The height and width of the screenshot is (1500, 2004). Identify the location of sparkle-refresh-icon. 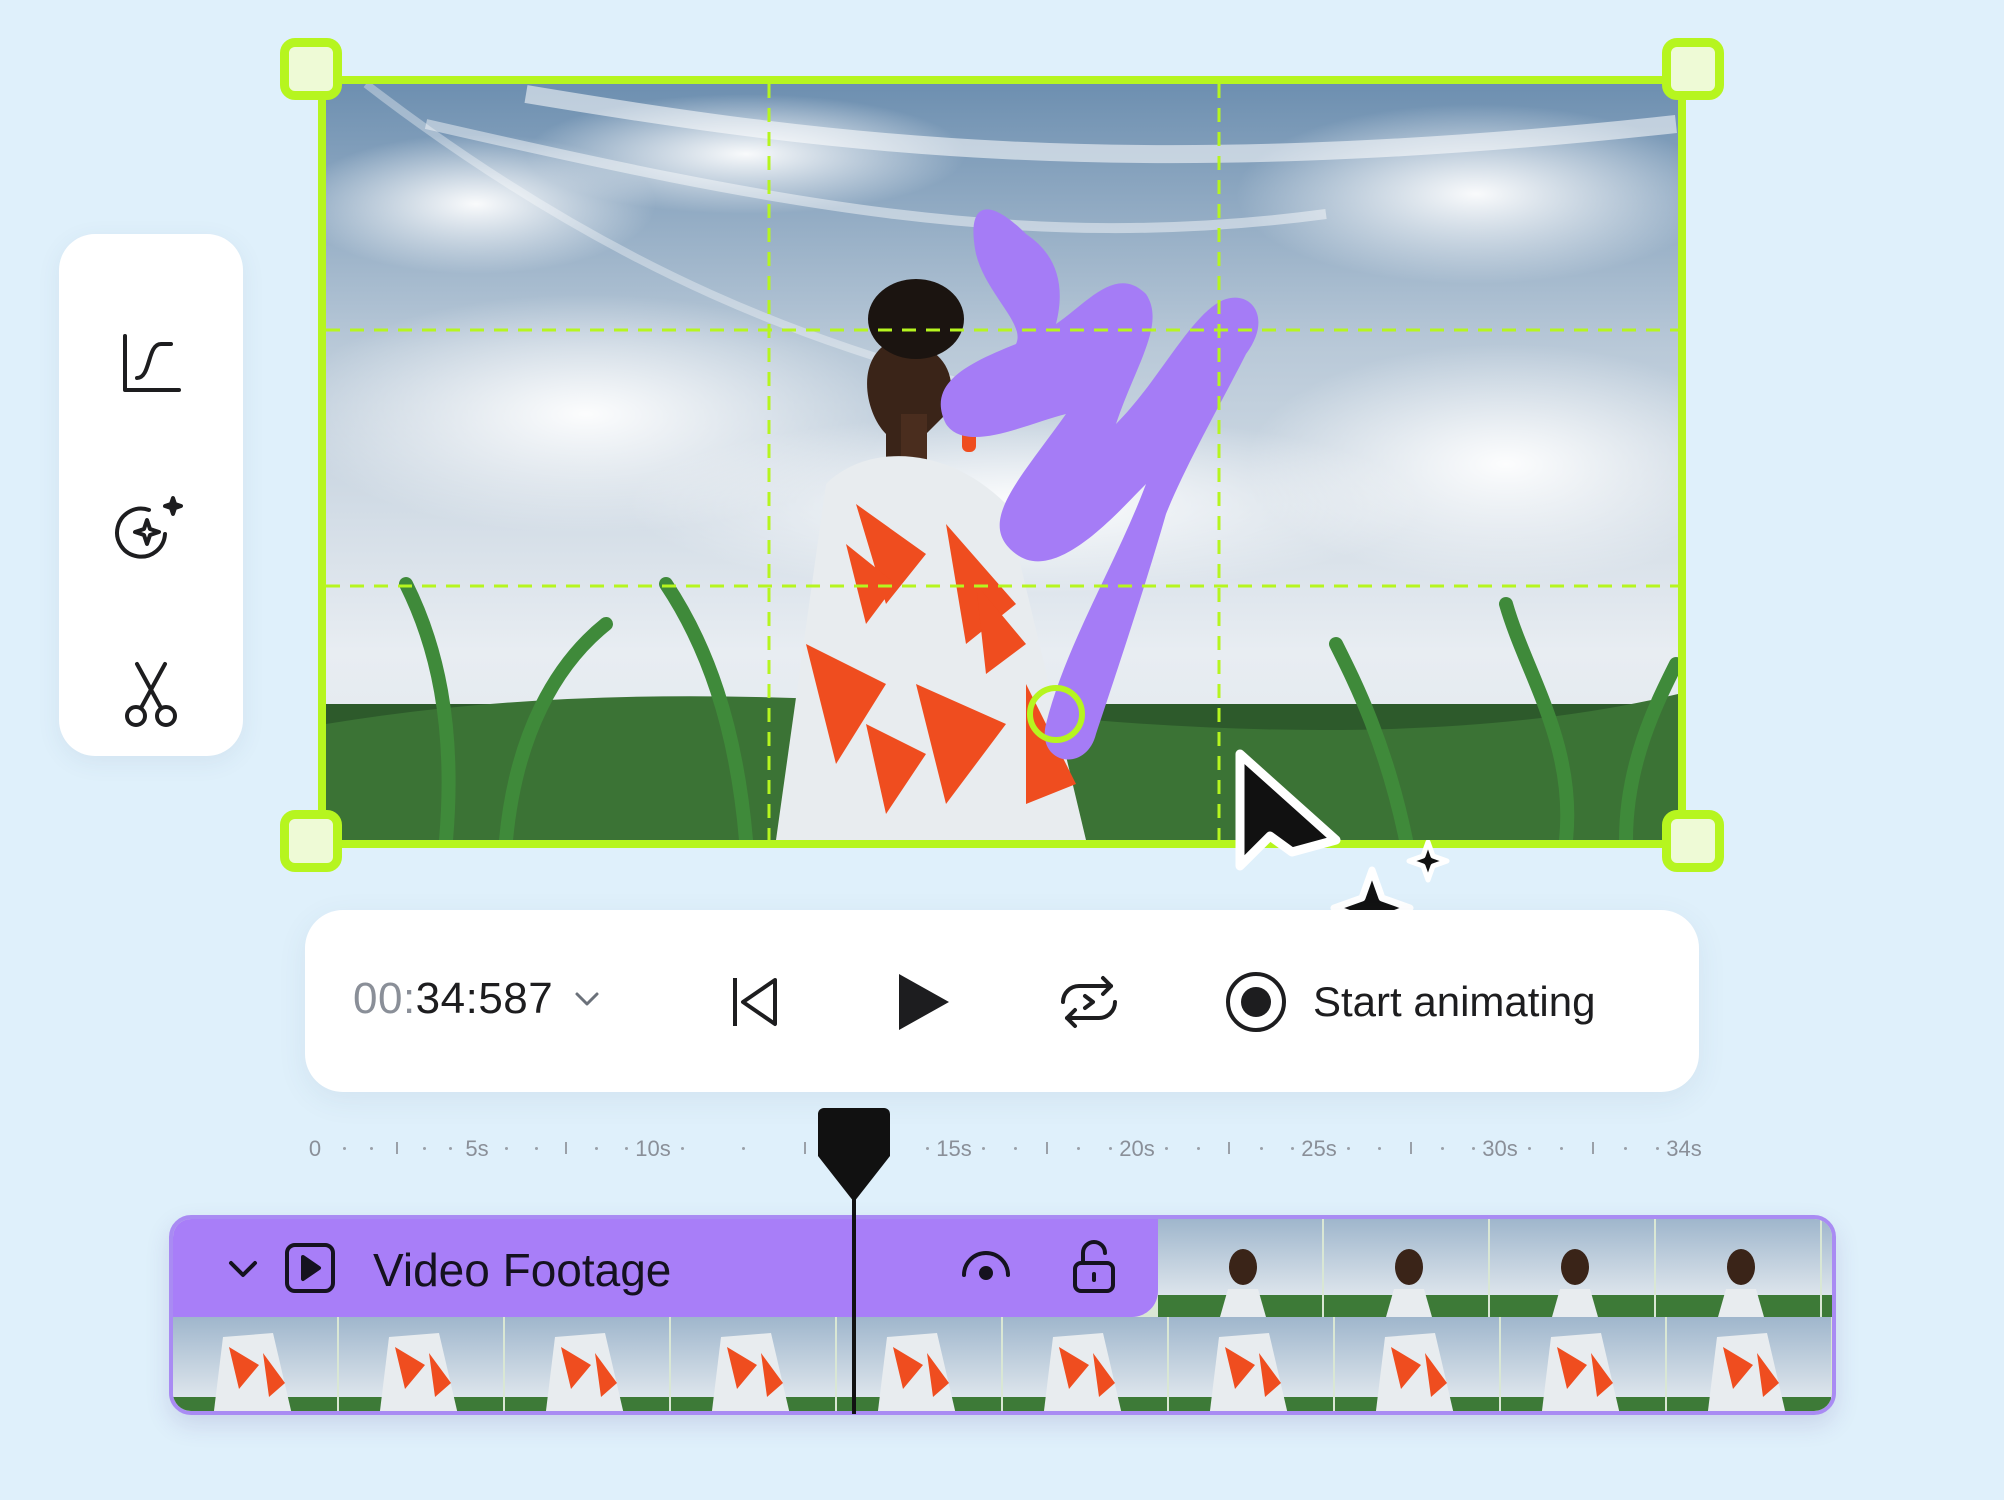
(149, 527).